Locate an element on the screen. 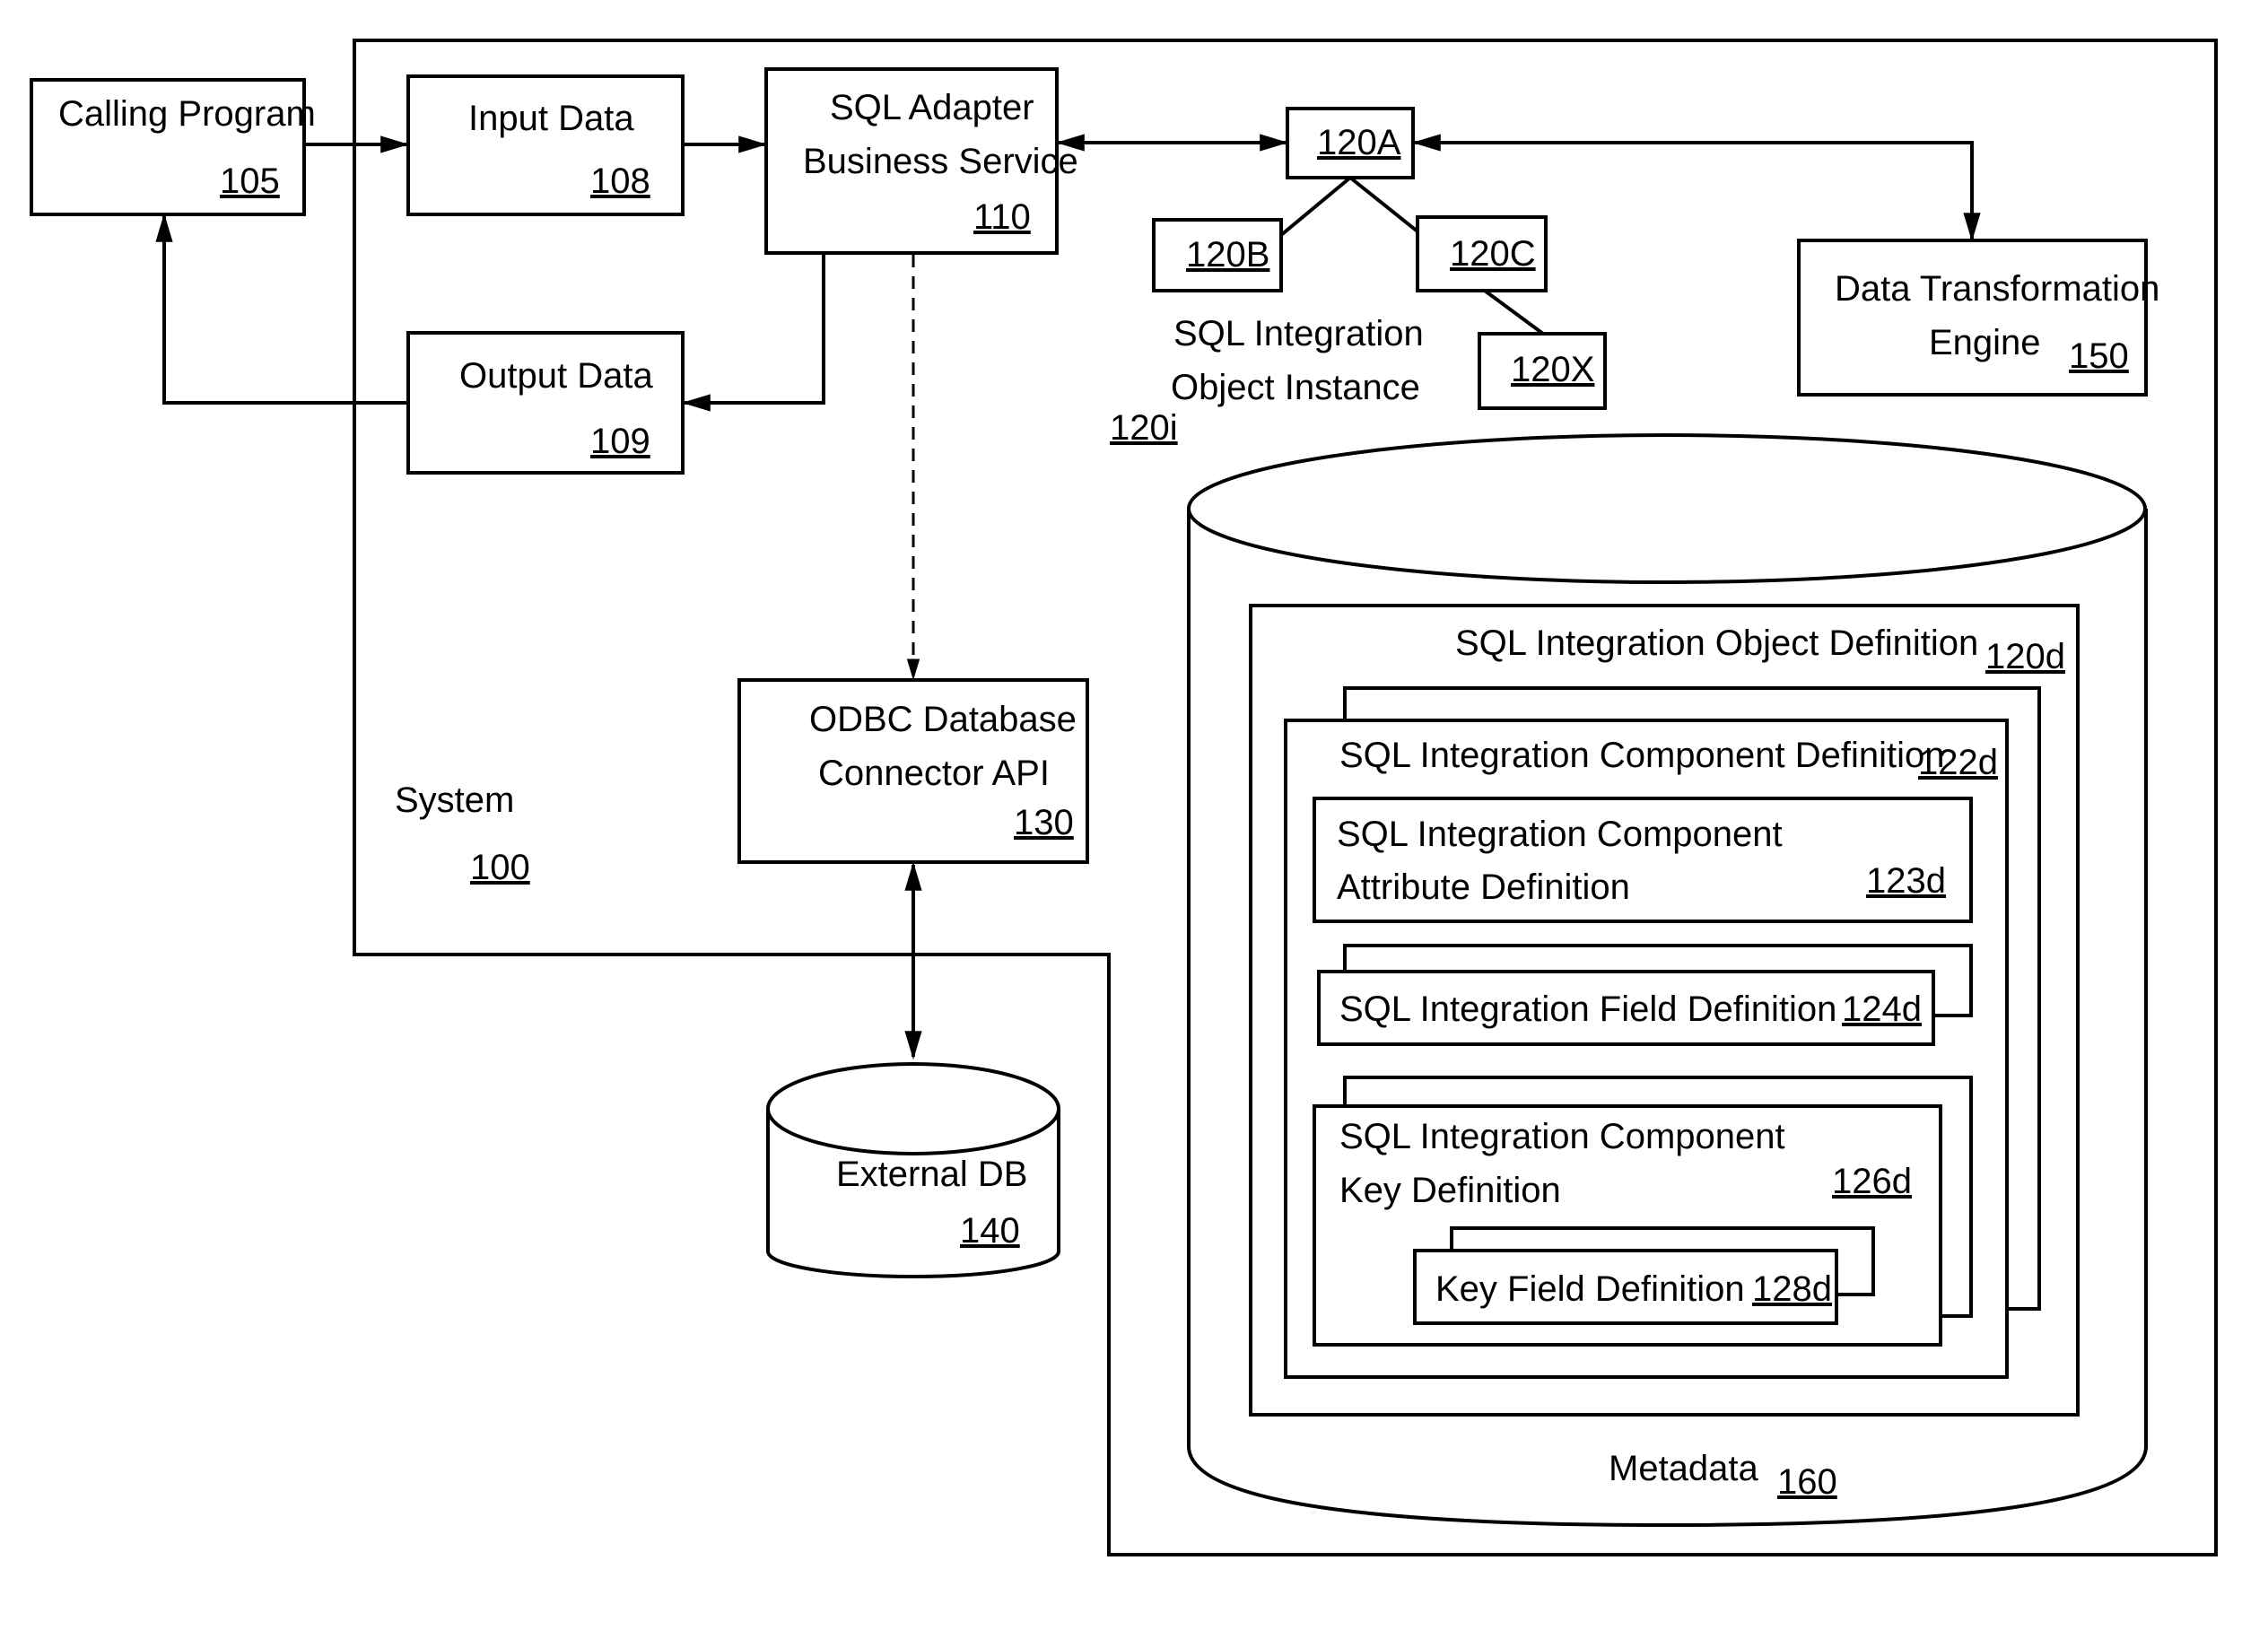 Image resolution: width=2268 pixels, height=1639 pixels. sql-adapter-line2: Business Service is located at coordinates (940, 161).